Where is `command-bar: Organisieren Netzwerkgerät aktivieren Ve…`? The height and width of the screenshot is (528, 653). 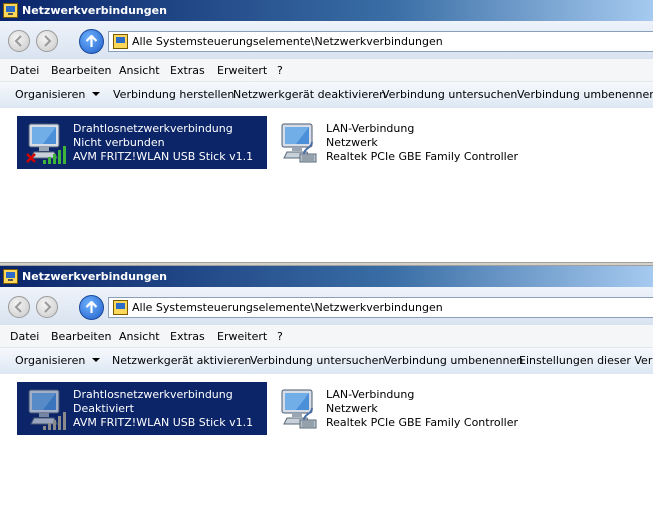 command-bar: Organisieren Netzwerkgerät aktivieren Ve… is located at coordinates (326, 361).